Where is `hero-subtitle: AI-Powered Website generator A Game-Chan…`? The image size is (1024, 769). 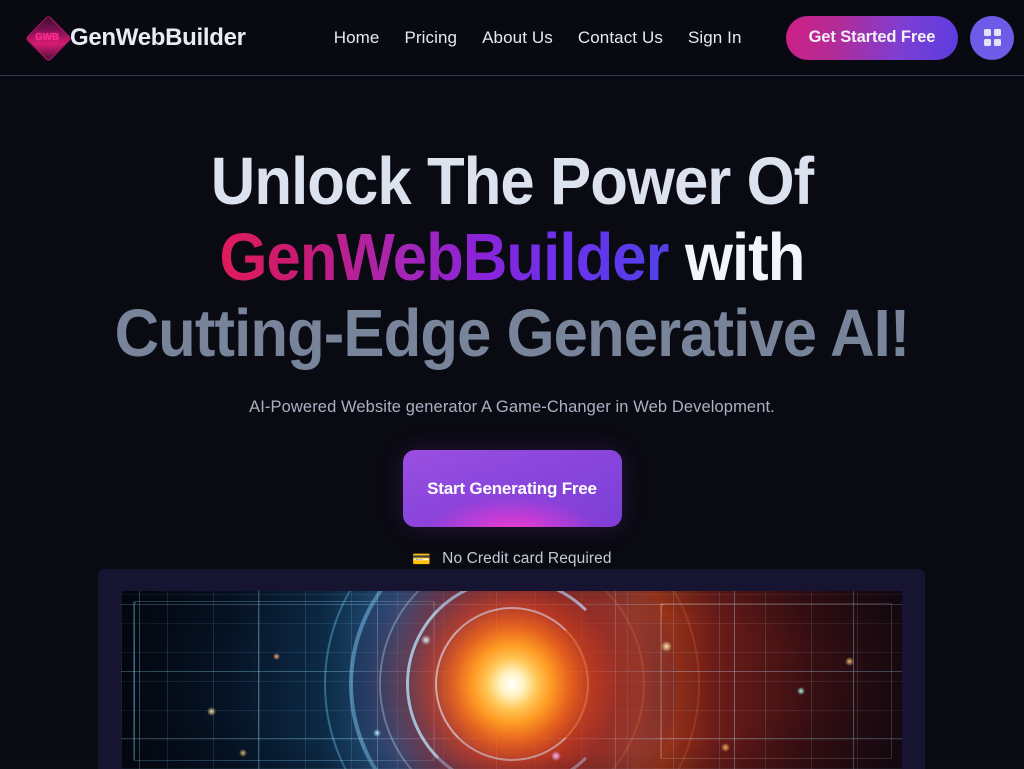 hero-subtitle: AI-Powered Website generator A Game-Chan… is located at coordinates (512, 407).